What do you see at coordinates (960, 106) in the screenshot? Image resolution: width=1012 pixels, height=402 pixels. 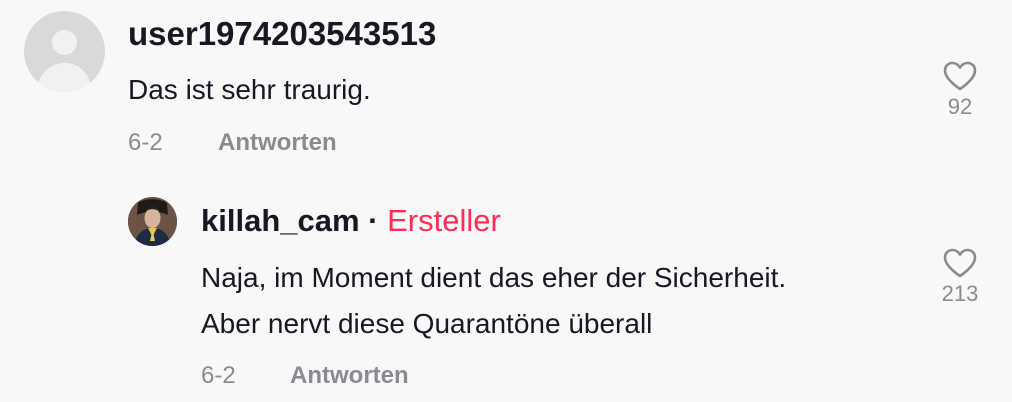 I see `like-count: 92` at bounding box center [960, 106].